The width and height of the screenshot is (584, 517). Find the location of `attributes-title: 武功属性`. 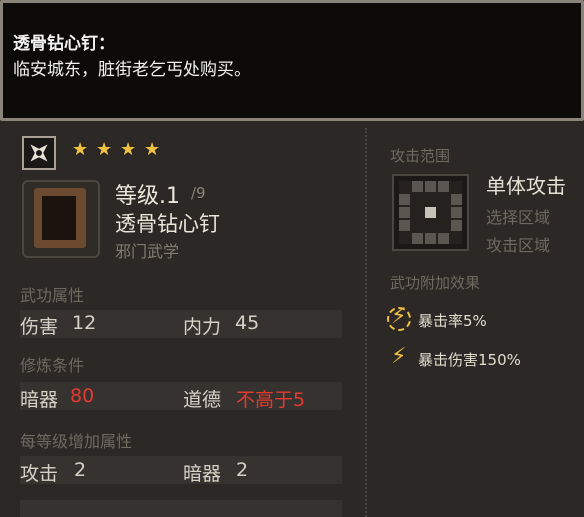

attributes-title: 武功属性 is located at coordinates (52, 295).